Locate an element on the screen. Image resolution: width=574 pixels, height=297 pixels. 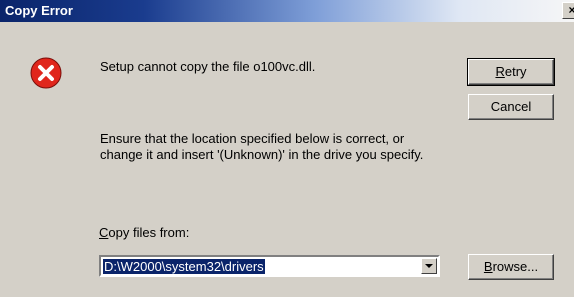
browse-mnemonic: B is located at coordinates (488, 266).